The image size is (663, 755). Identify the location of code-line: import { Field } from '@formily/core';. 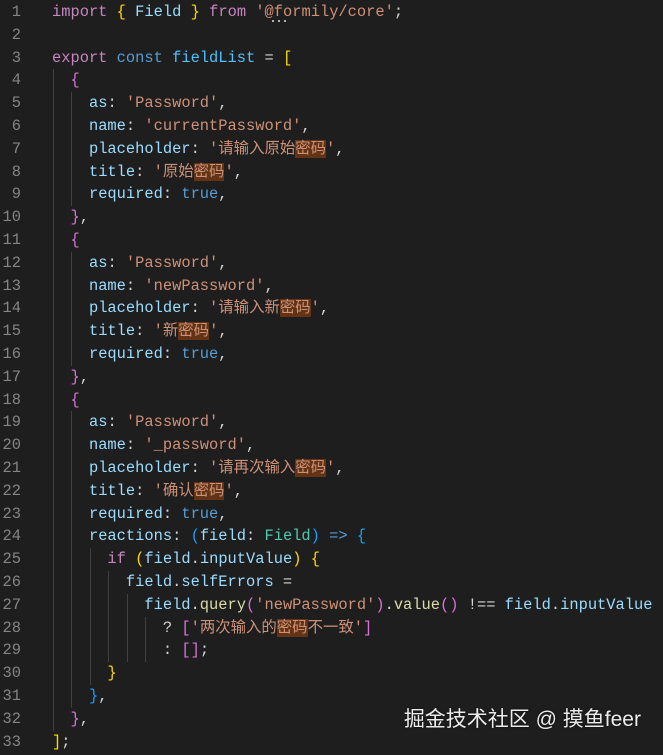
(227, 12).